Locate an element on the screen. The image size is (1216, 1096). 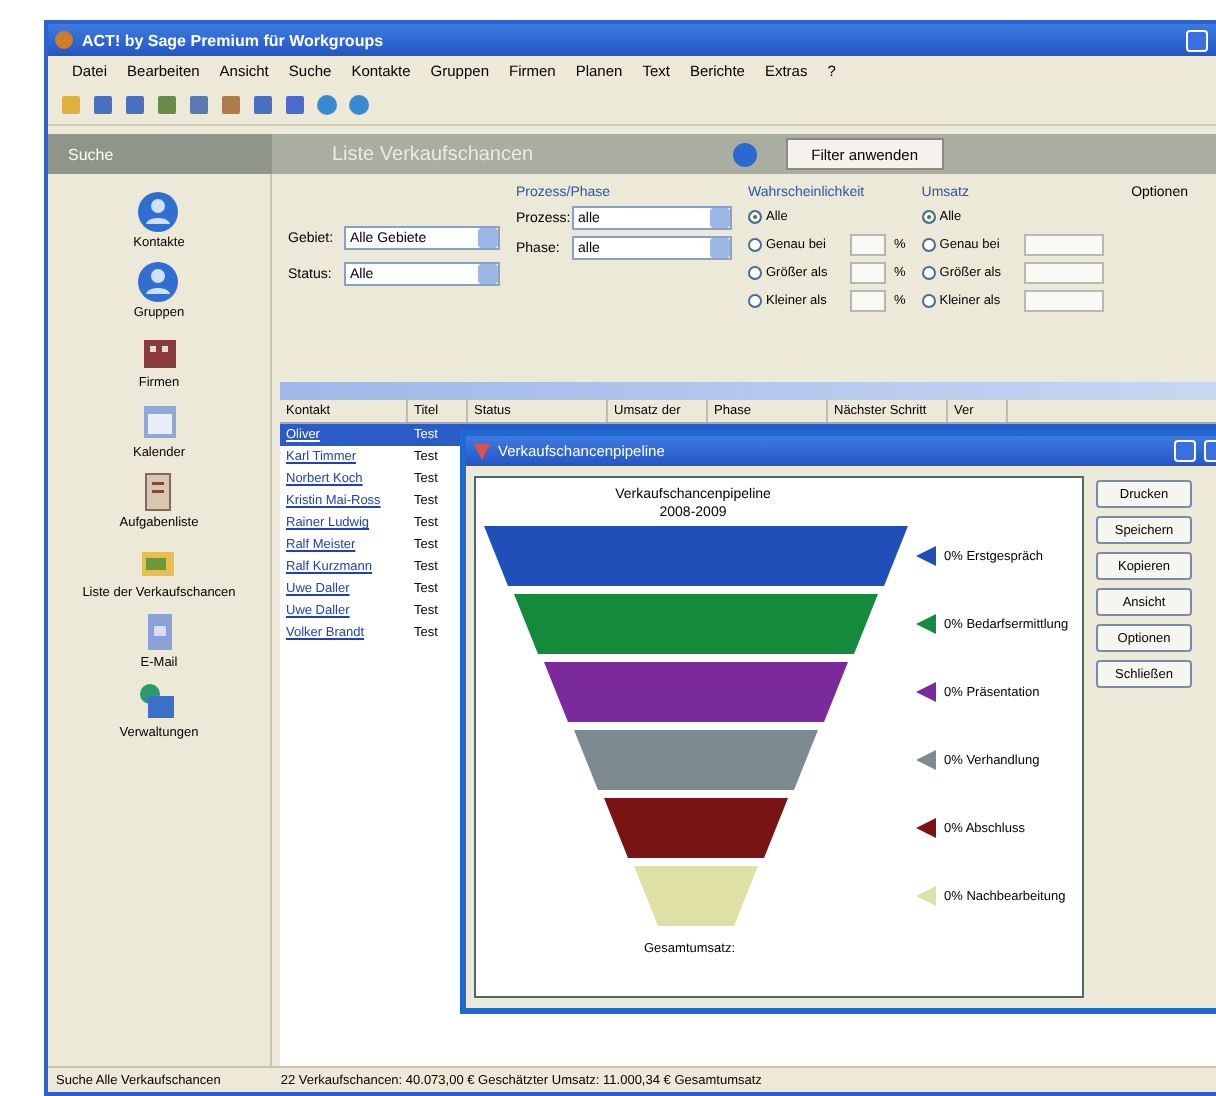
window-title: ACT! by Sage Premium für Workgroups is located at coordinates (234, 40).